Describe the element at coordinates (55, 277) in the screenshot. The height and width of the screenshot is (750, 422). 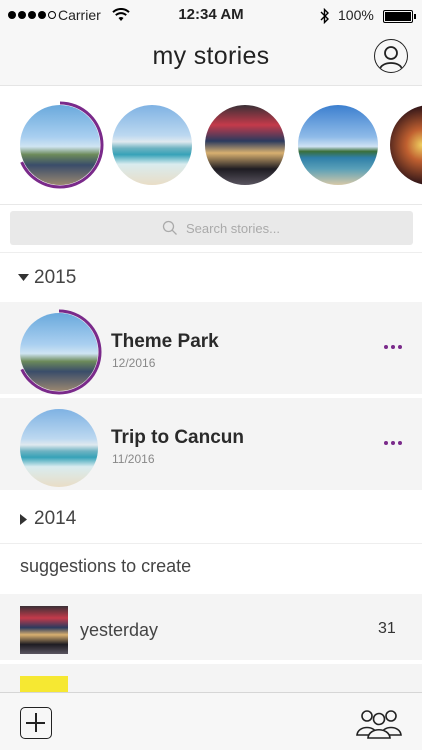
I see `year-label: 2015` at that location.